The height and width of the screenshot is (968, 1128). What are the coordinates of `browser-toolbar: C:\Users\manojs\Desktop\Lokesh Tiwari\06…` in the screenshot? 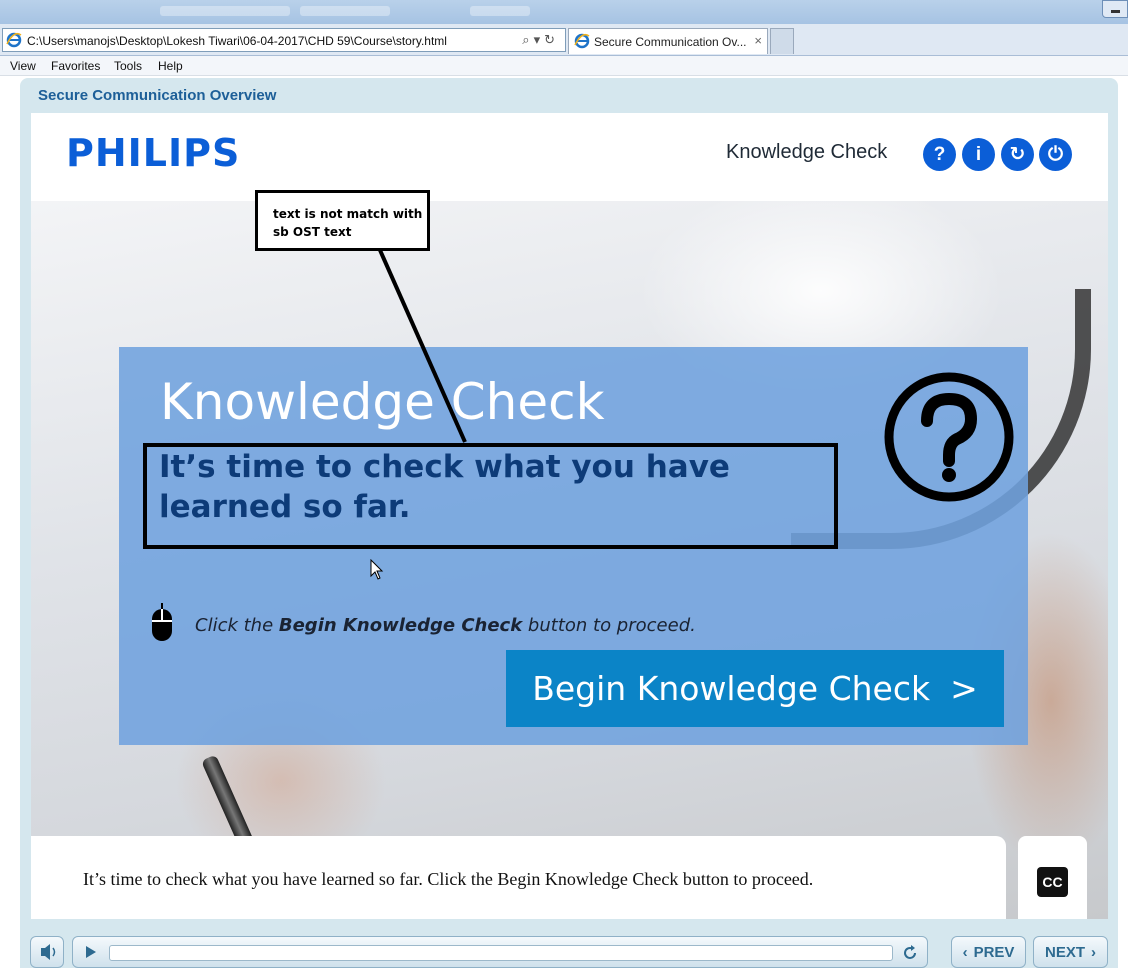 It's located at (564, 40).